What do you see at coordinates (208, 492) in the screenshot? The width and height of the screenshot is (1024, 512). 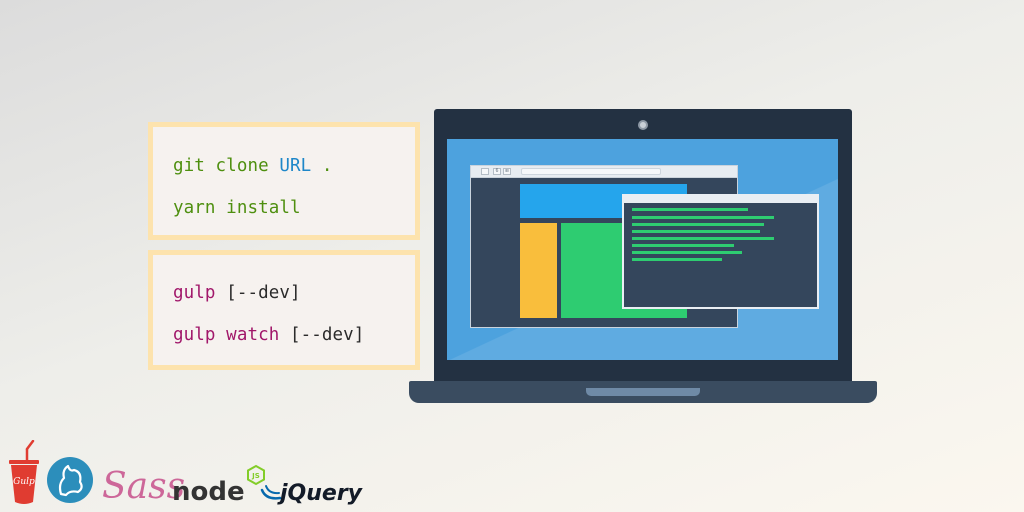 I see `node-logo-text: node` at bounding box center [208, 492].